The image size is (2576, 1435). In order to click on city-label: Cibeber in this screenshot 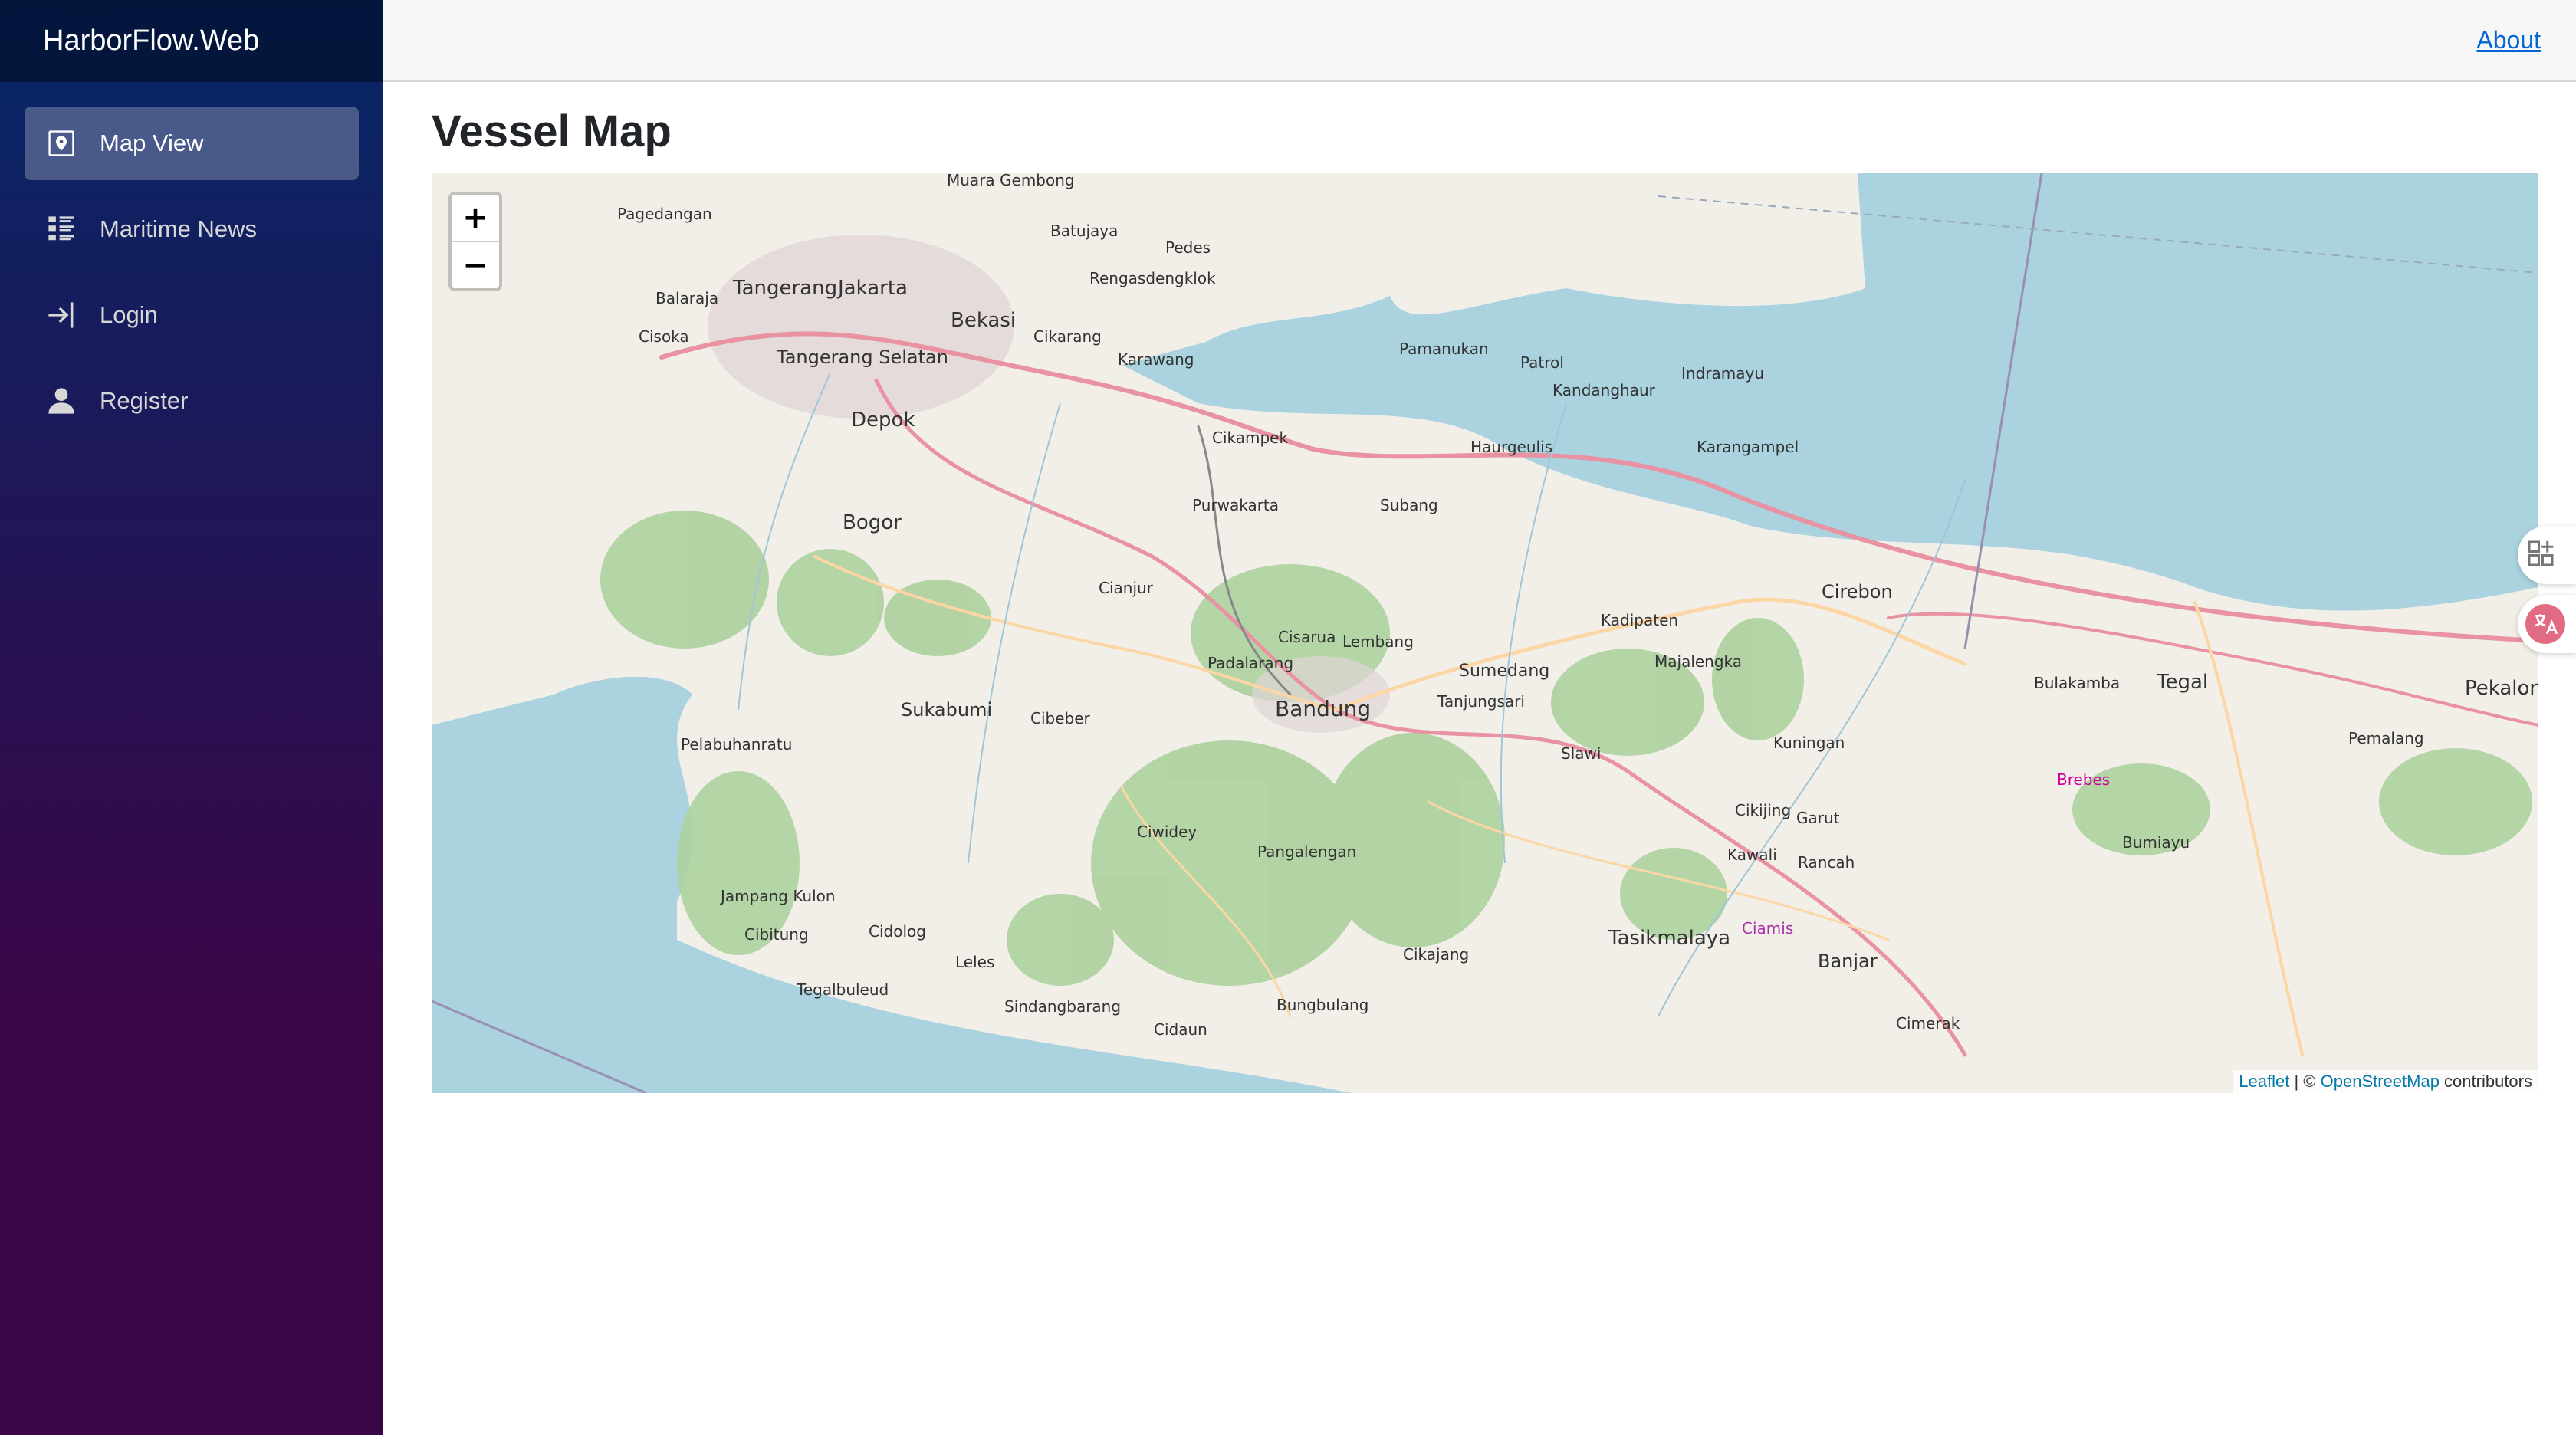, I will do `click(1061, 718)`.